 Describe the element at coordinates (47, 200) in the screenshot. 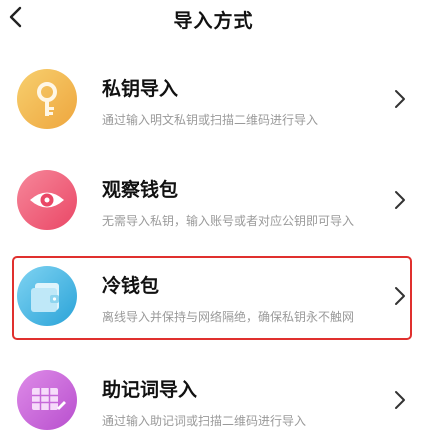

I see `eye-icon` at that location.